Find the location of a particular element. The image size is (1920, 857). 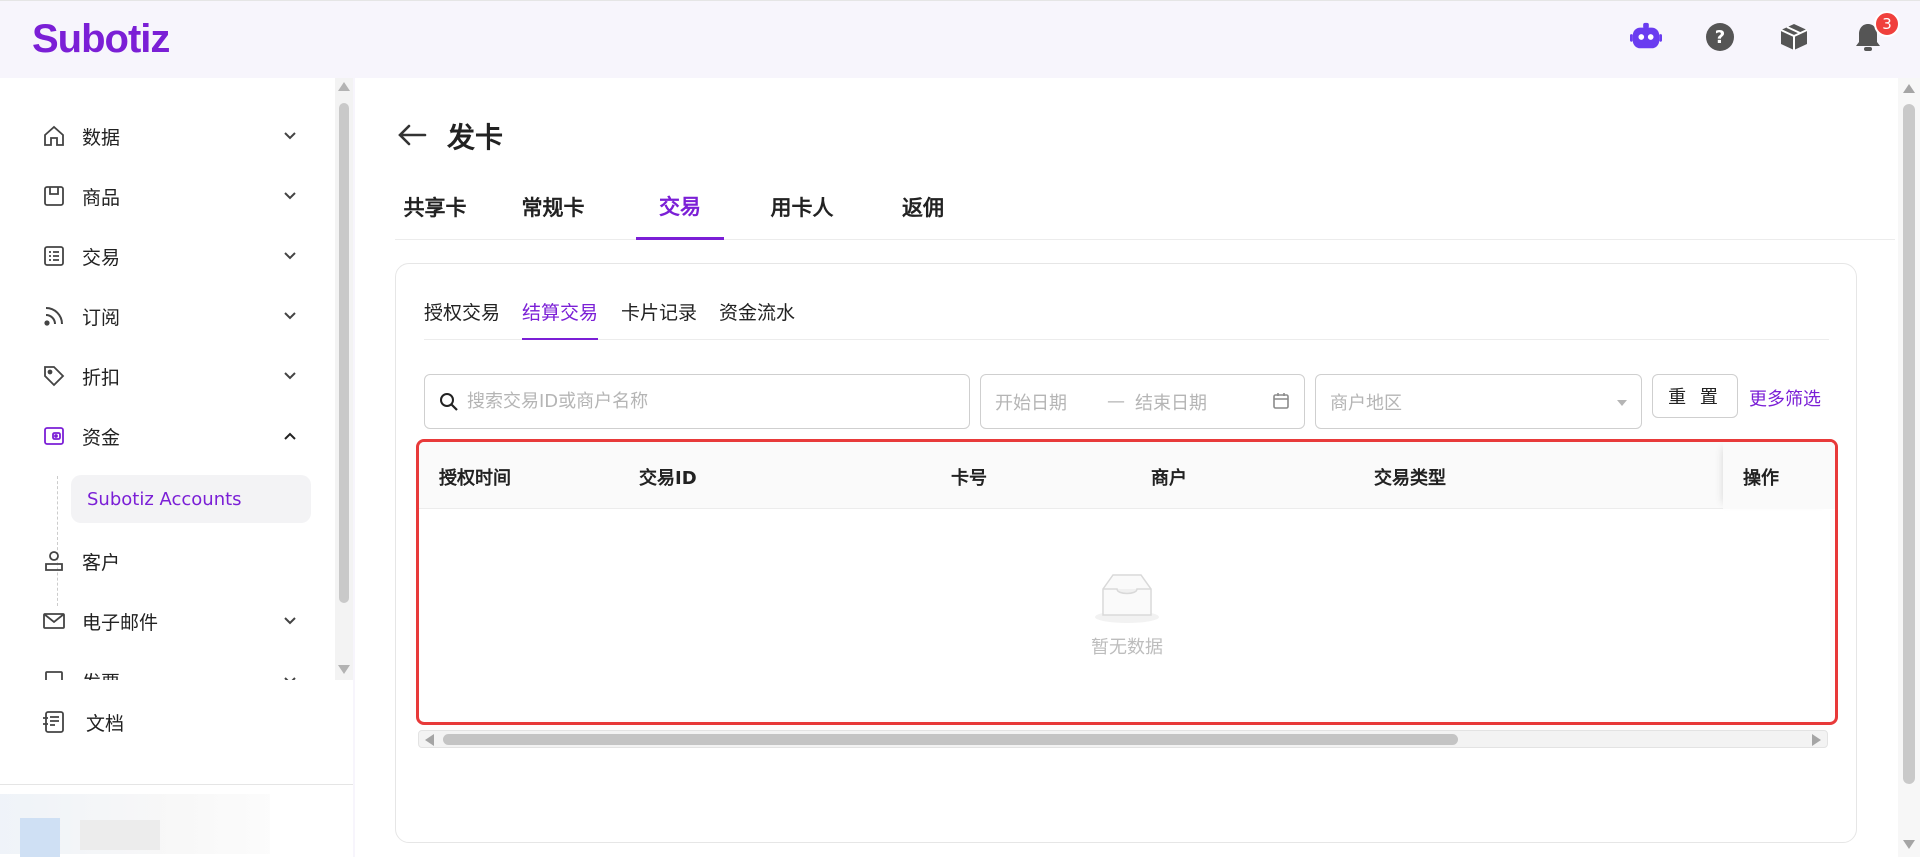

sidebar-item-label: 交易 is located at coordinates (101, 257).